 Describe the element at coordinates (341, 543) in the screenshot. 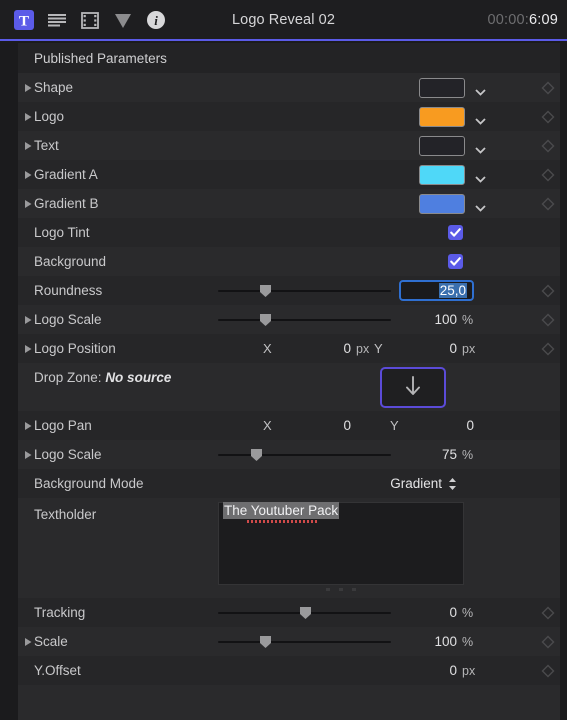

I see `textholder-textarea: The Youtuber Pack` at that location.